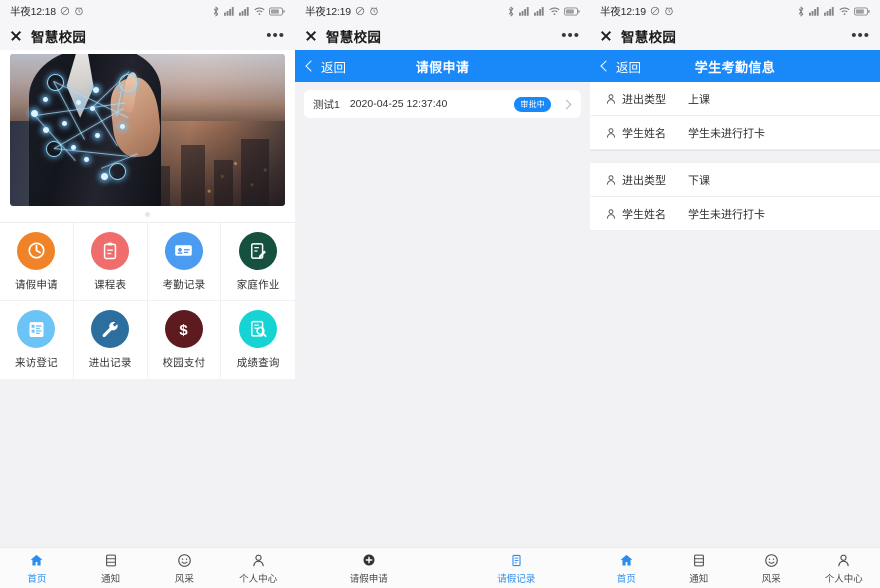 This screenshot has width=880, height=588. What do you see at coordinates (735, 156) in the screenshot?
I see `group-separator` at bounding box center [735, 156].